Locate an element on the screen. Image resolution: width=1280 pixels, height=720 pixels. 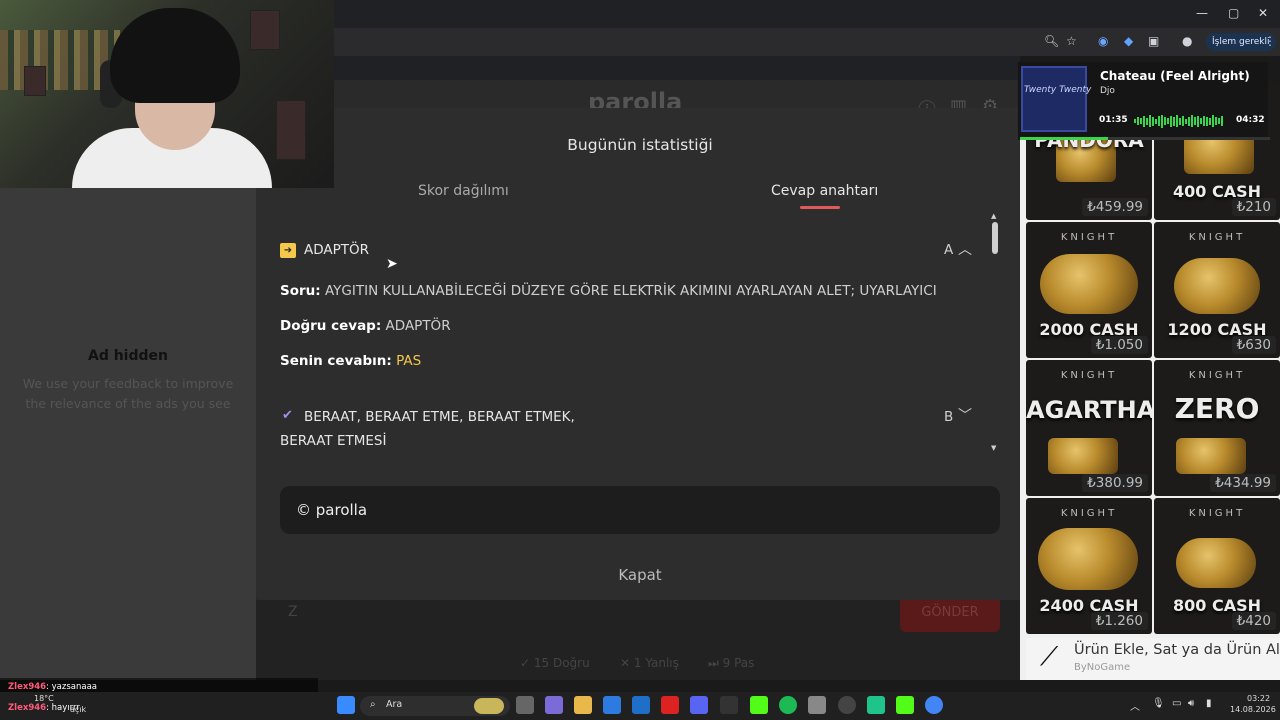
ad-panel is located at coordinates (128, 434).